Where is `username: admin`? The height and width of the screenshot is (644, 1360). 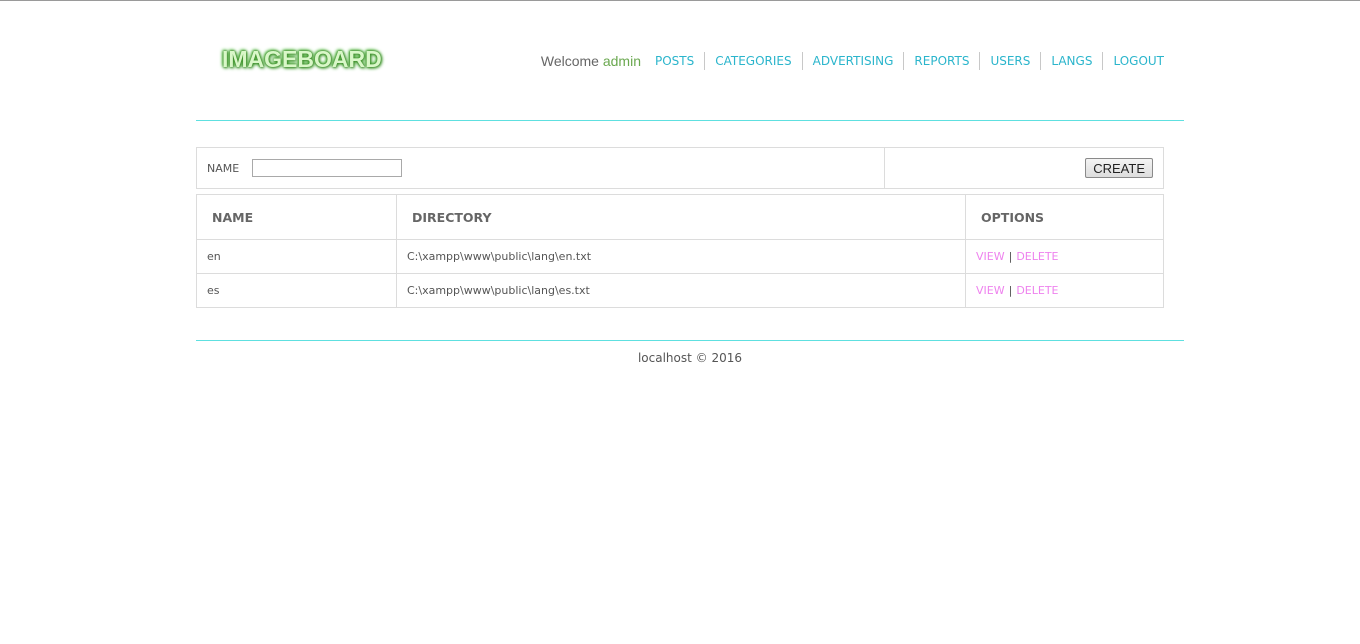
username: admin is located at coordinates (621, 61).